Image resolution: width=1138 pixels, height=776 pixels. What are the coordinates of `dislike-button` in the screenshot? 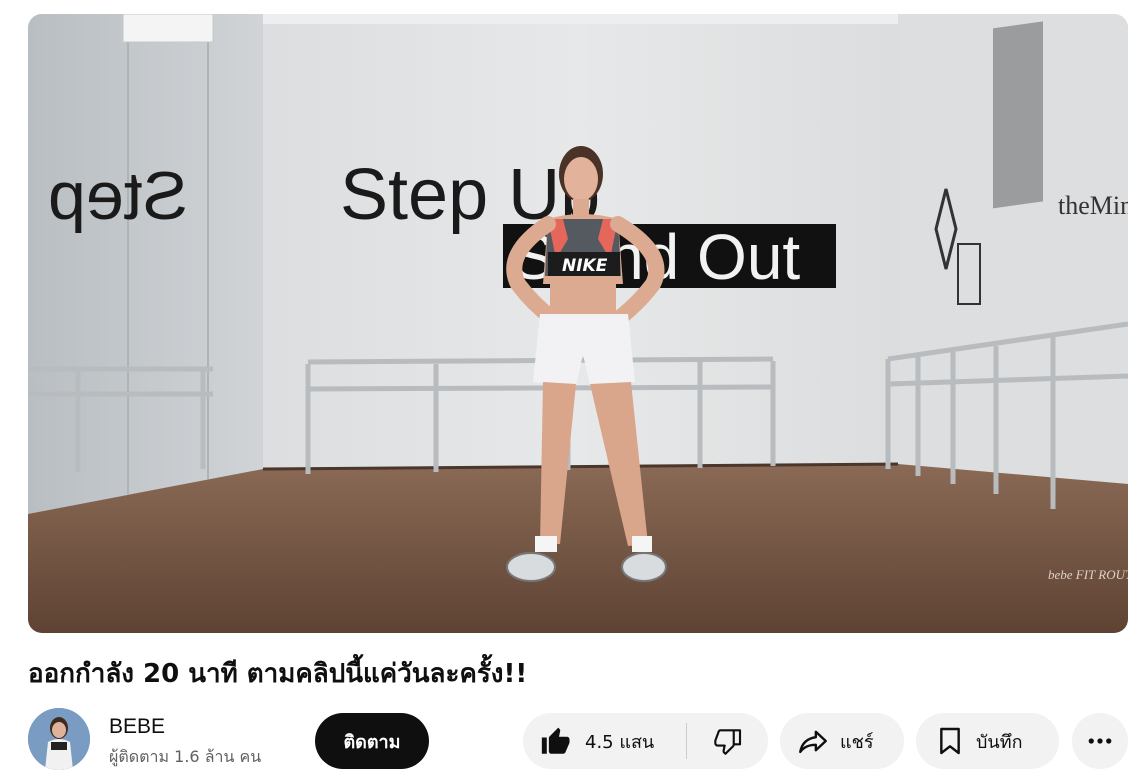 It's located at (727, 741).